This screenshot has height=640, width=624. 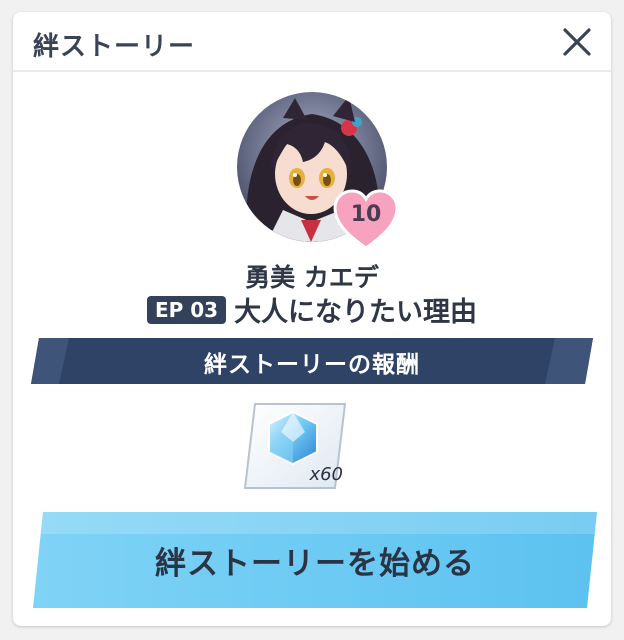 I want to click on character-avatar: 10, so click(x=318, y=171).